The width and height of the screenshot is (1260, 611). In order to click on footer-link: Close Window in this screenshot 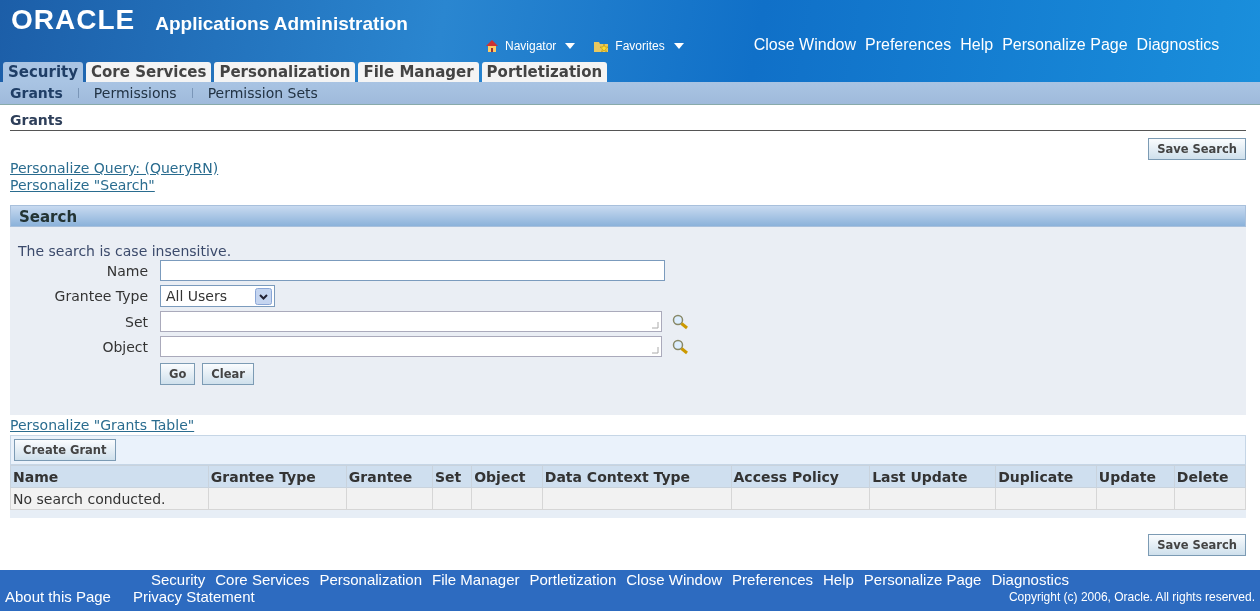, I will do `click(674, 579)`.